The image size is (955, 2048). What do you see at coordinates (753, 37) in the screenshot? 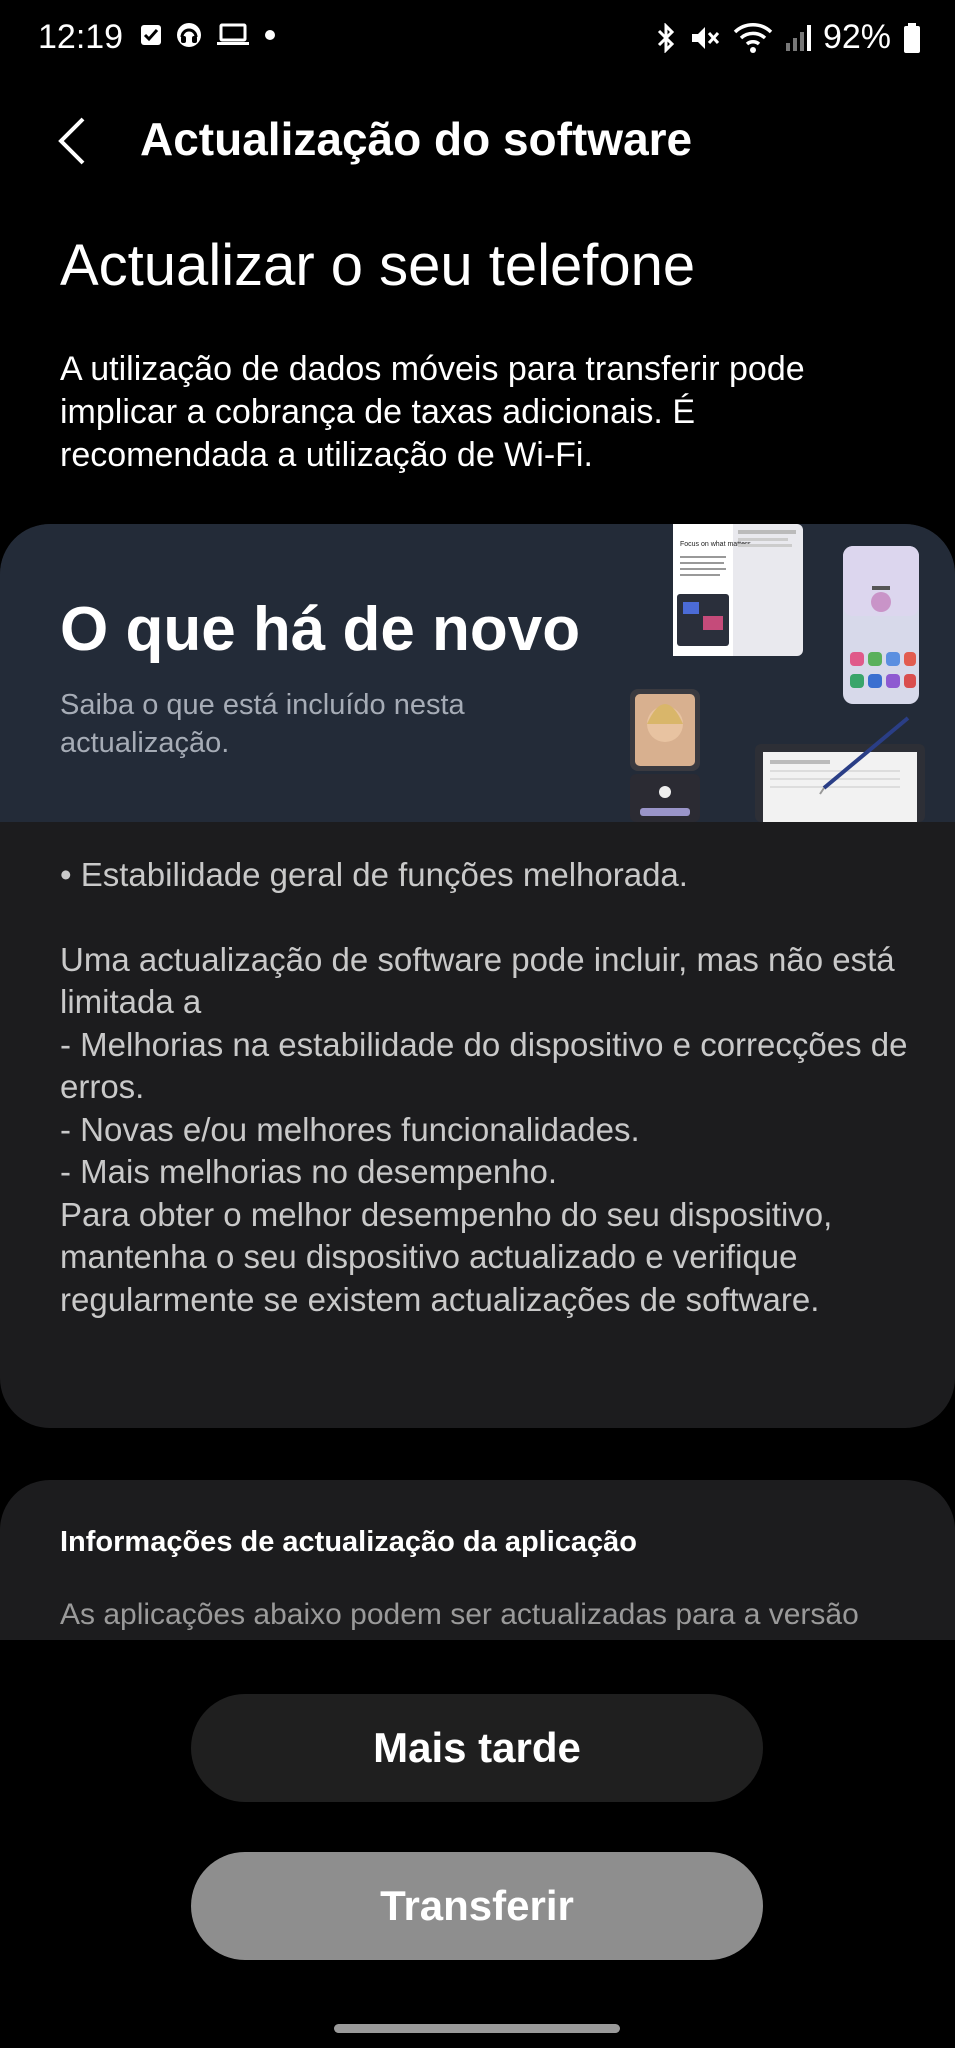
I see `wifi-icon` at bounding box center [753, 37].